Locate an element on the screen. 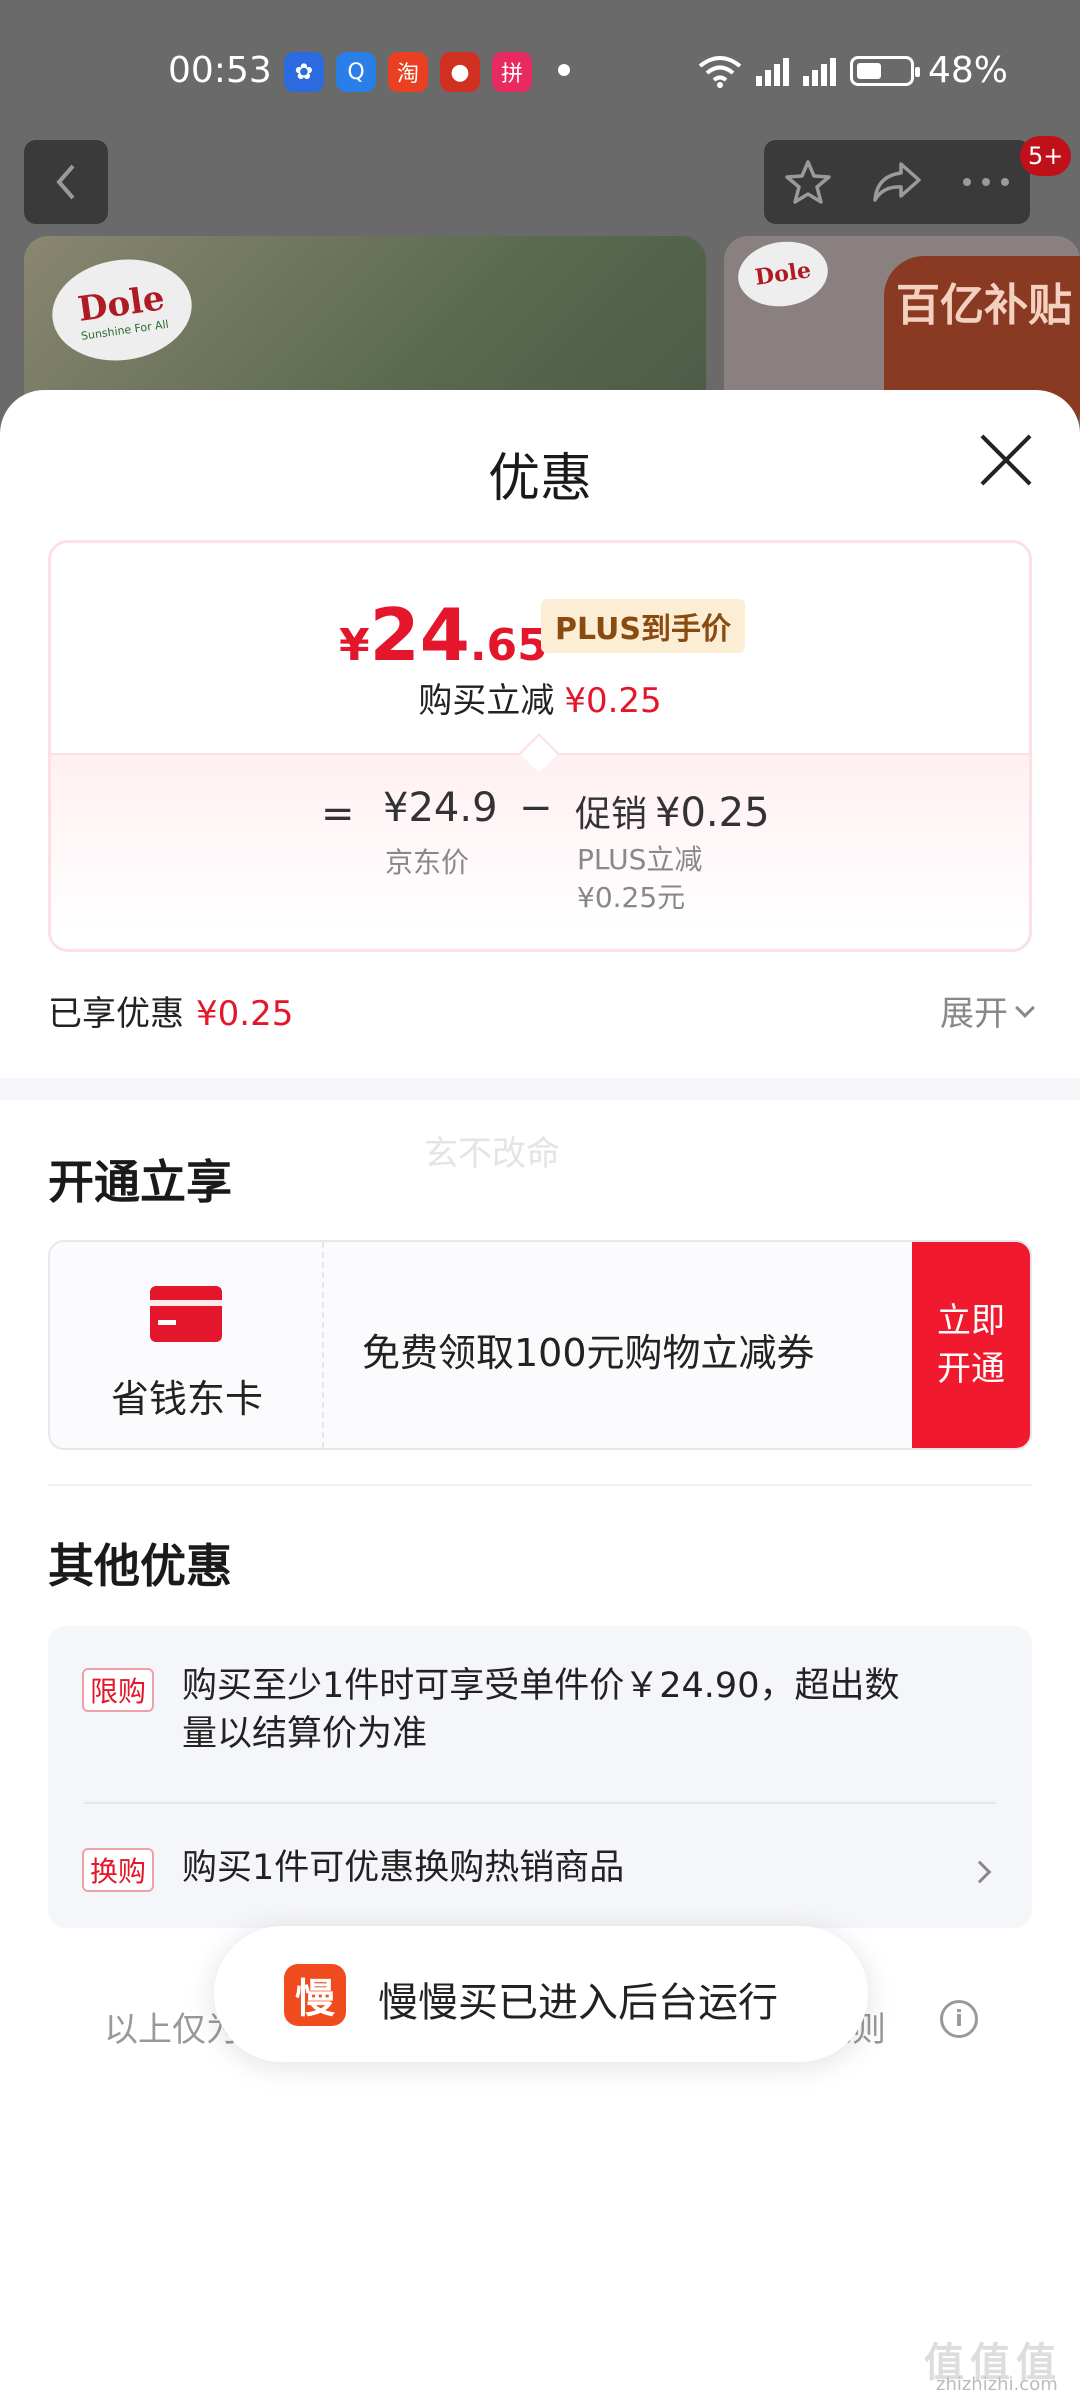 The height and width of the screenshot is (2400, 1080). price-calculation: = ¥24.9 京东价 − 促销 ¥0.25 PLUS立减 ¥0.25元 is located at coordinates (540, 851).